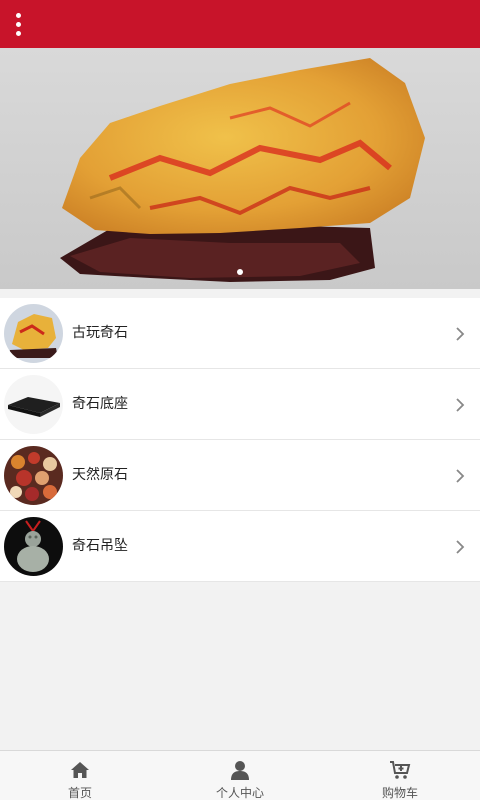 The height and width of the screenshot is (800, 480). Describe the element at coordinates (240, 546) in the screenshot. I see `list-item-stone-pendants: 奇石吊坠` at that location.